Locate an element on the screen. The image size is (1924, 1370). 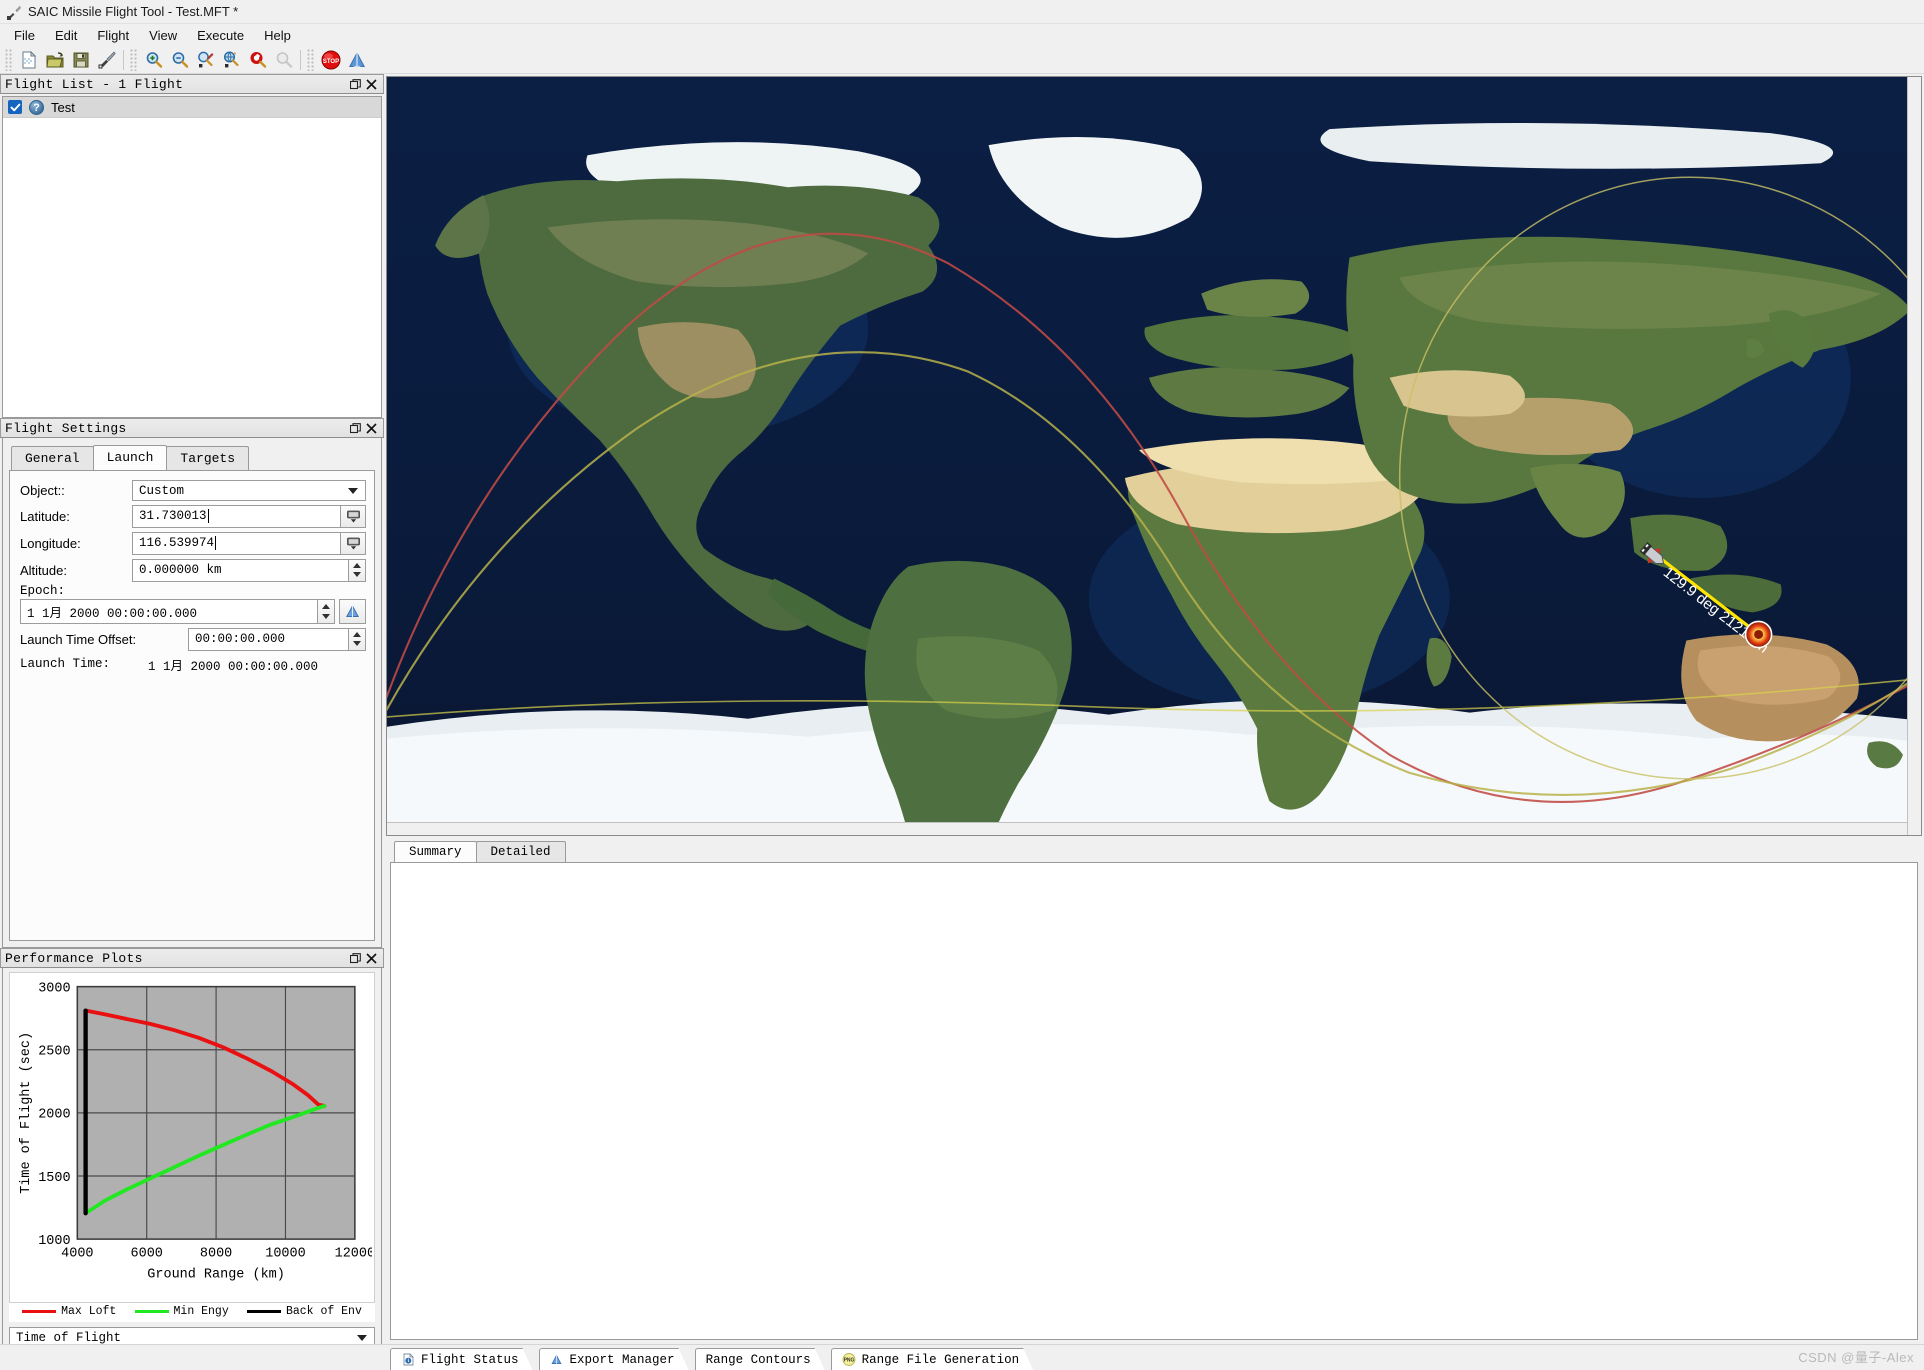
menu-bar: File Edit Flight View Execute Help is located at coordinates (962, 35).